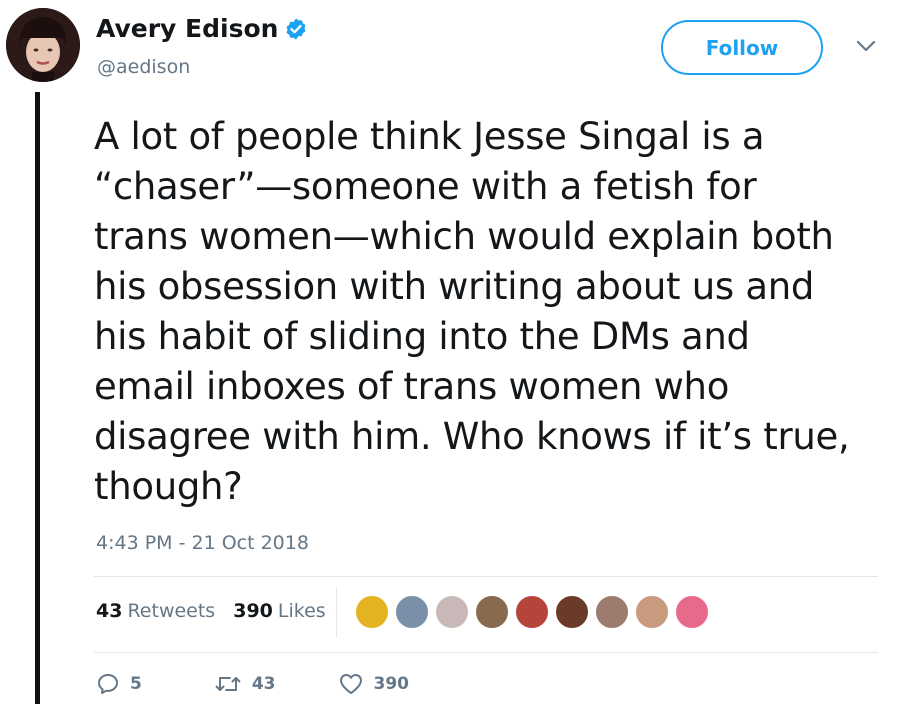 The height and width of the screenshot is (704, 902). What do you see at coordinates (391, 684) in the screenshot?
I see `like-count: 390` at bounding box center [391, 684].